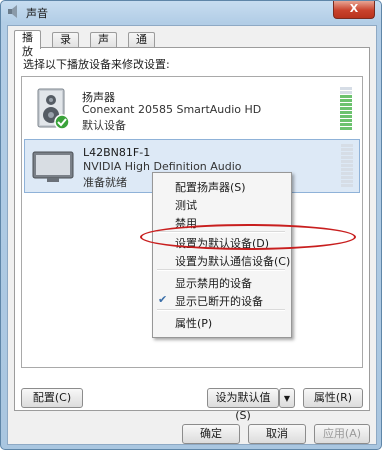 The image size is (382, 450). I want to click on menu-item-properties: 属性(P), so click(193, 323).